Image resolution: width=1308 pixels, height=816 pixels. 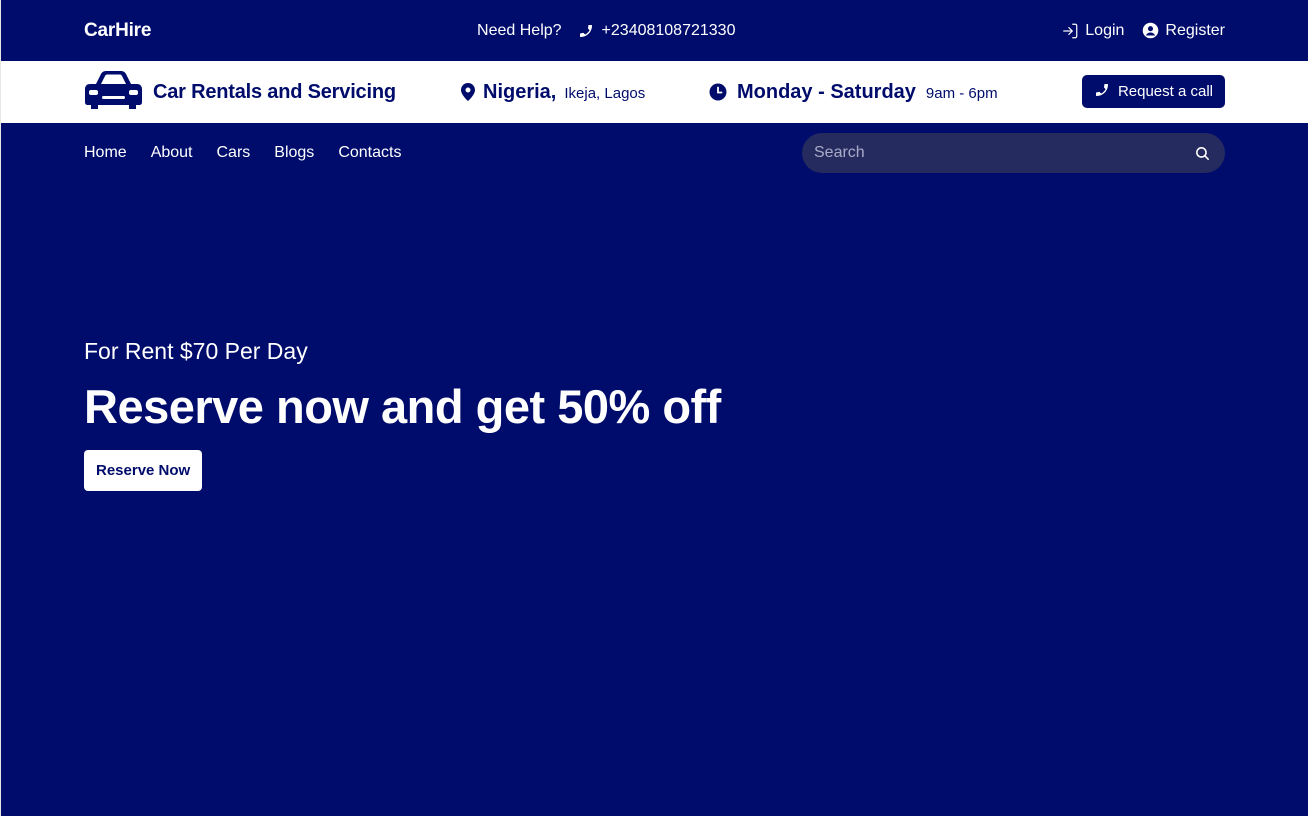 What do you see at coordinates (468, 92) in the screenshot?
I see `map-pin-icon` at bounding box center [468, 92].